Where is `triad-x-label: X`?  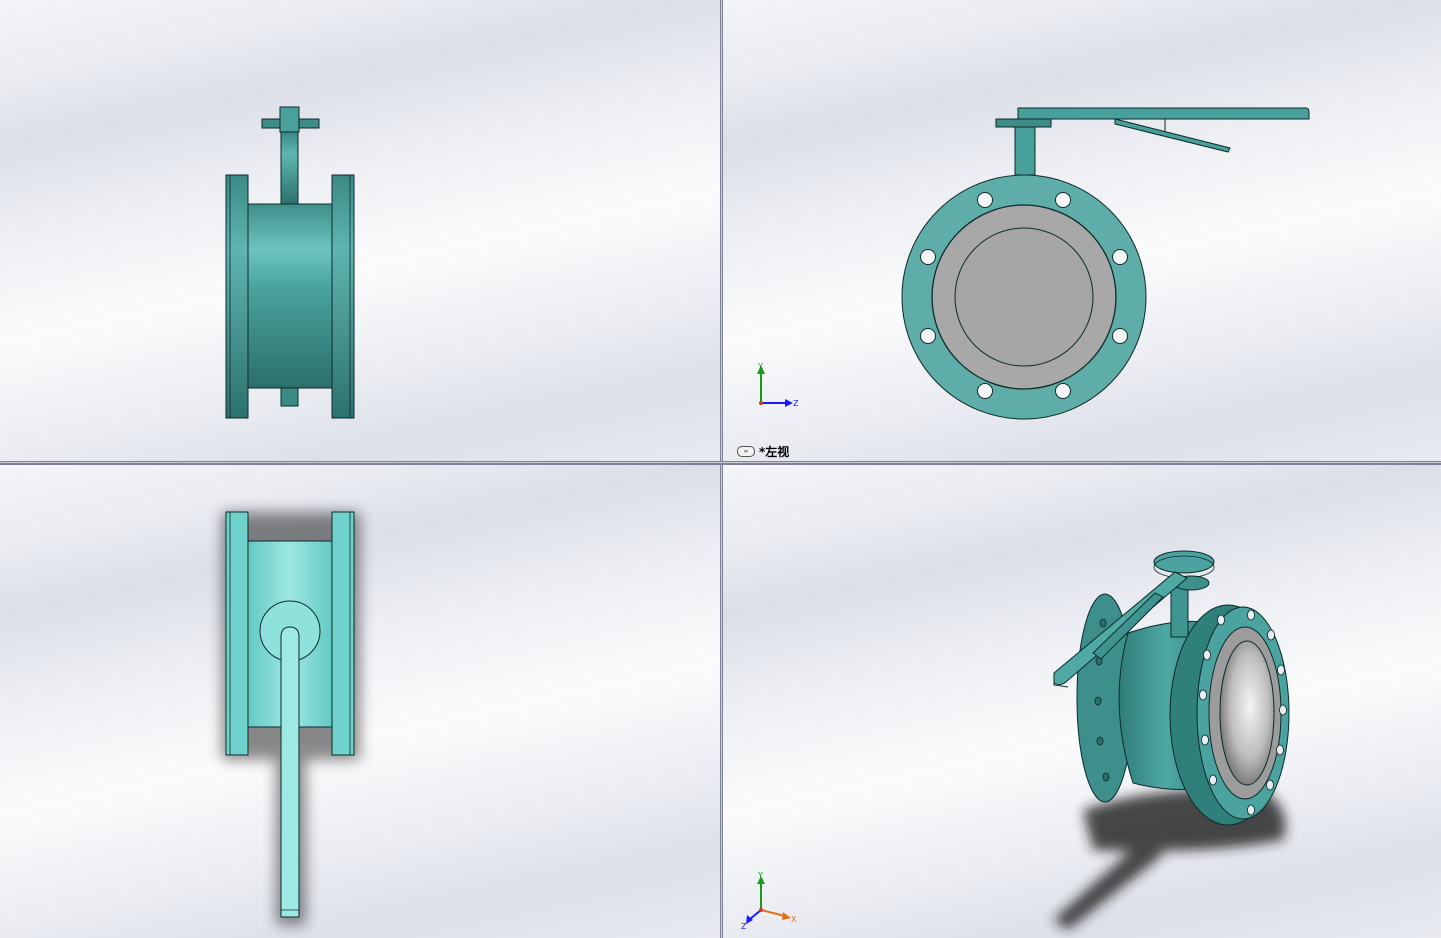 triad-x-label: X is located at coordinates (794, 919).